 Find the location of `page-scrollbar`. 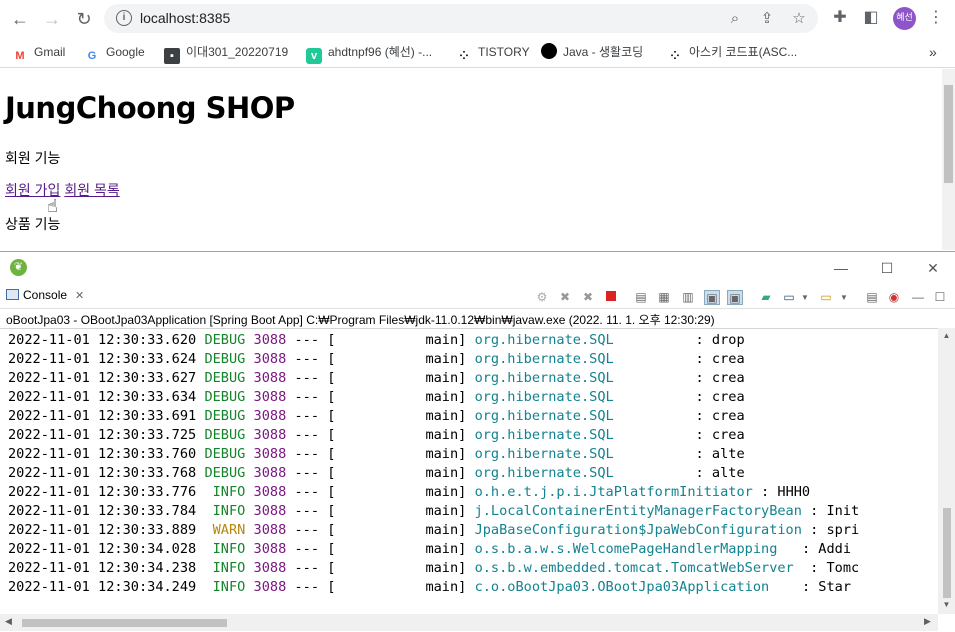

page-scrollbar is located at coordinates (948, 159).